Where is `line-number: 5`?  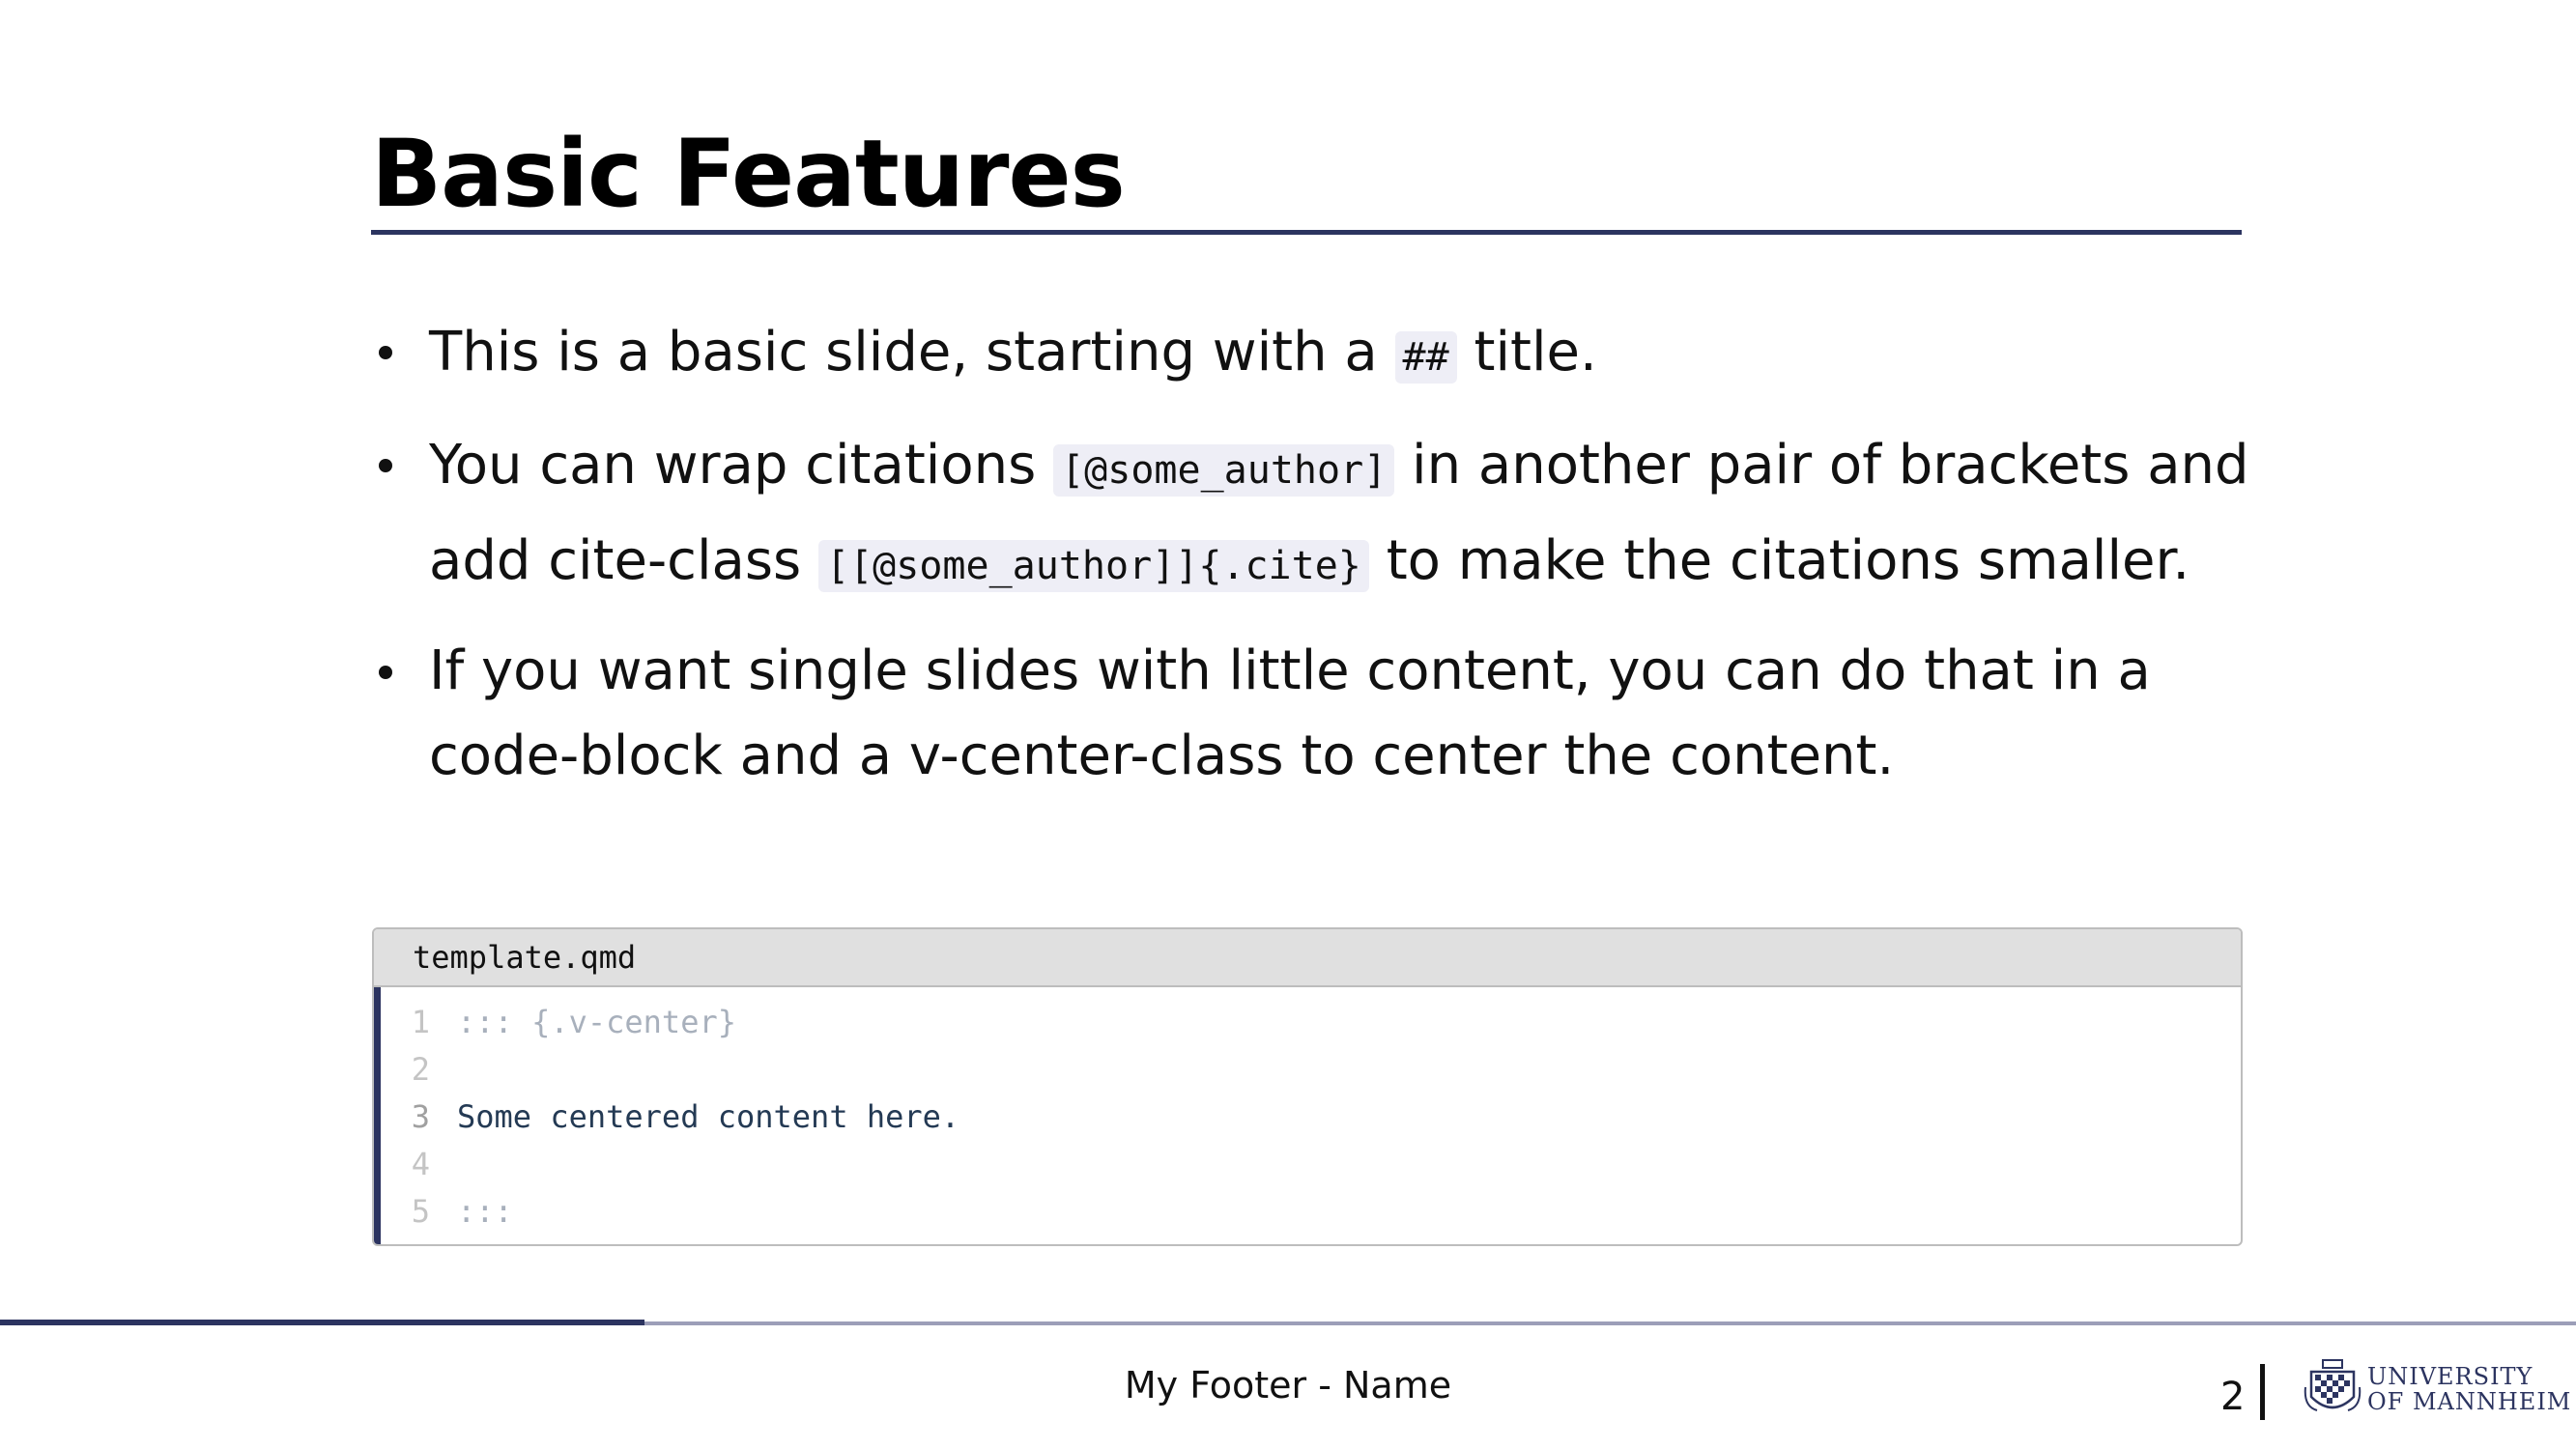
line-number: 5 is located at coordinates (421, 1211).